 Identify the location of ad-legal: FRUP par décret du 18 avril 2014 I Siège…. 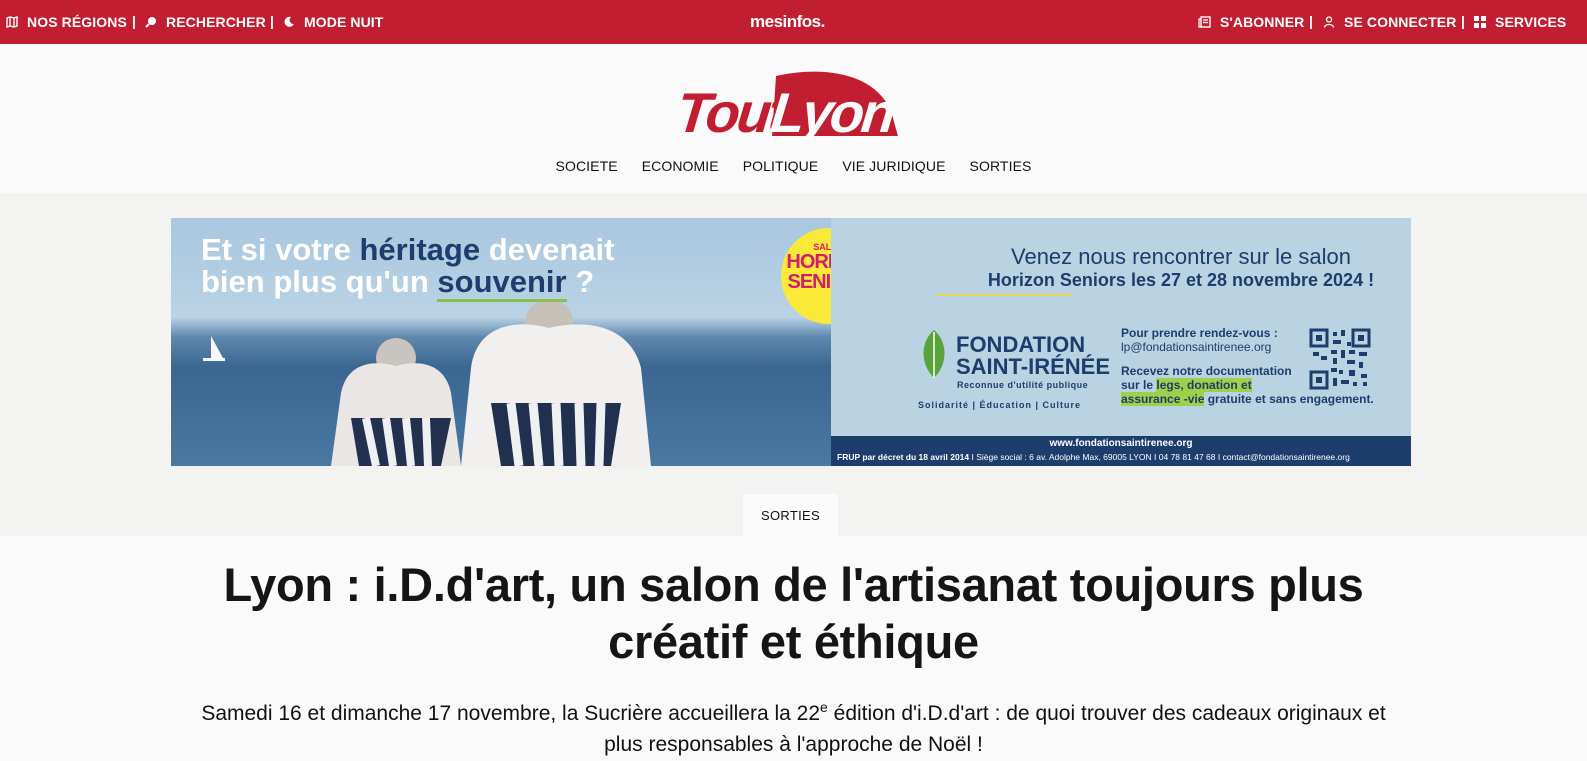
(1093, 457).